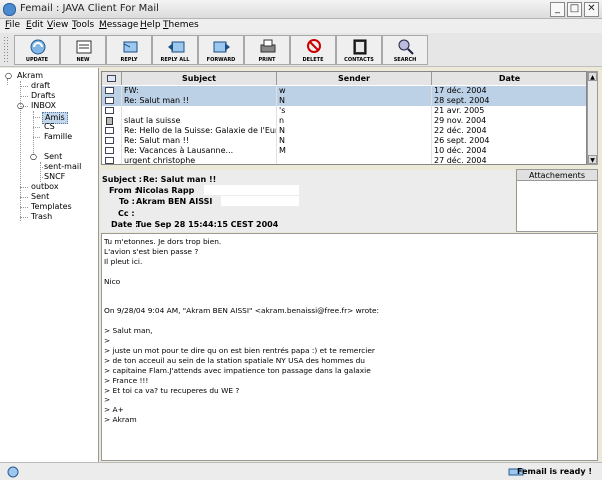  I want to click on table-row: Re: Vacances à Lausanne... M 10 déc. 2004, so click(344, 151).